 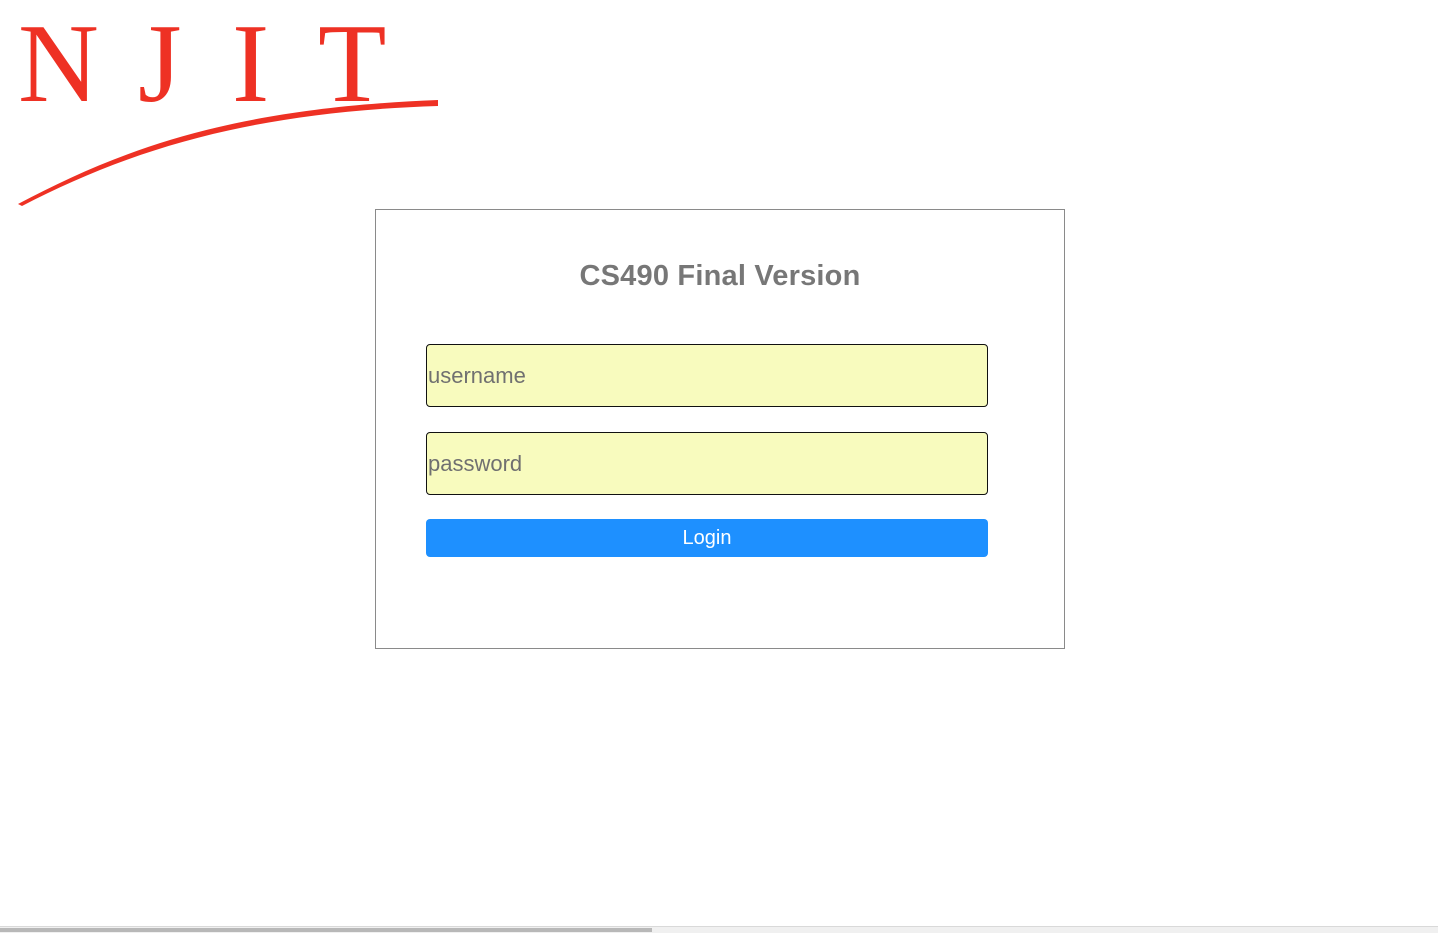 What do you see at coordinates (707, 463) in the screenshot?
I see `password-input` at bounding box center [707, 463].